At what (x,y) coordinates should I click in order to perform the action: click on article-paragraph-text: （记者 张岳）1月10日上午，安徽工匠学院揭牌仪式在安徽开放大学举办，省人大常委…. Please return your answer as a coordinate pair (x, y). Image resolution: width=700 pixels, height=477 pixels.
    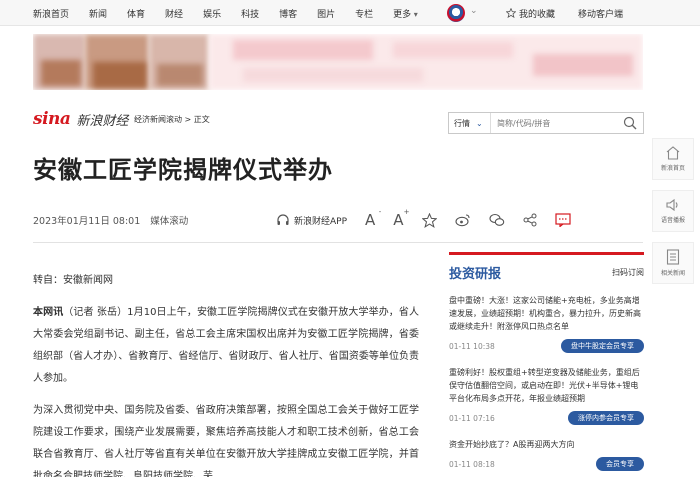
    Looking at the image, I should click on (226, 345).